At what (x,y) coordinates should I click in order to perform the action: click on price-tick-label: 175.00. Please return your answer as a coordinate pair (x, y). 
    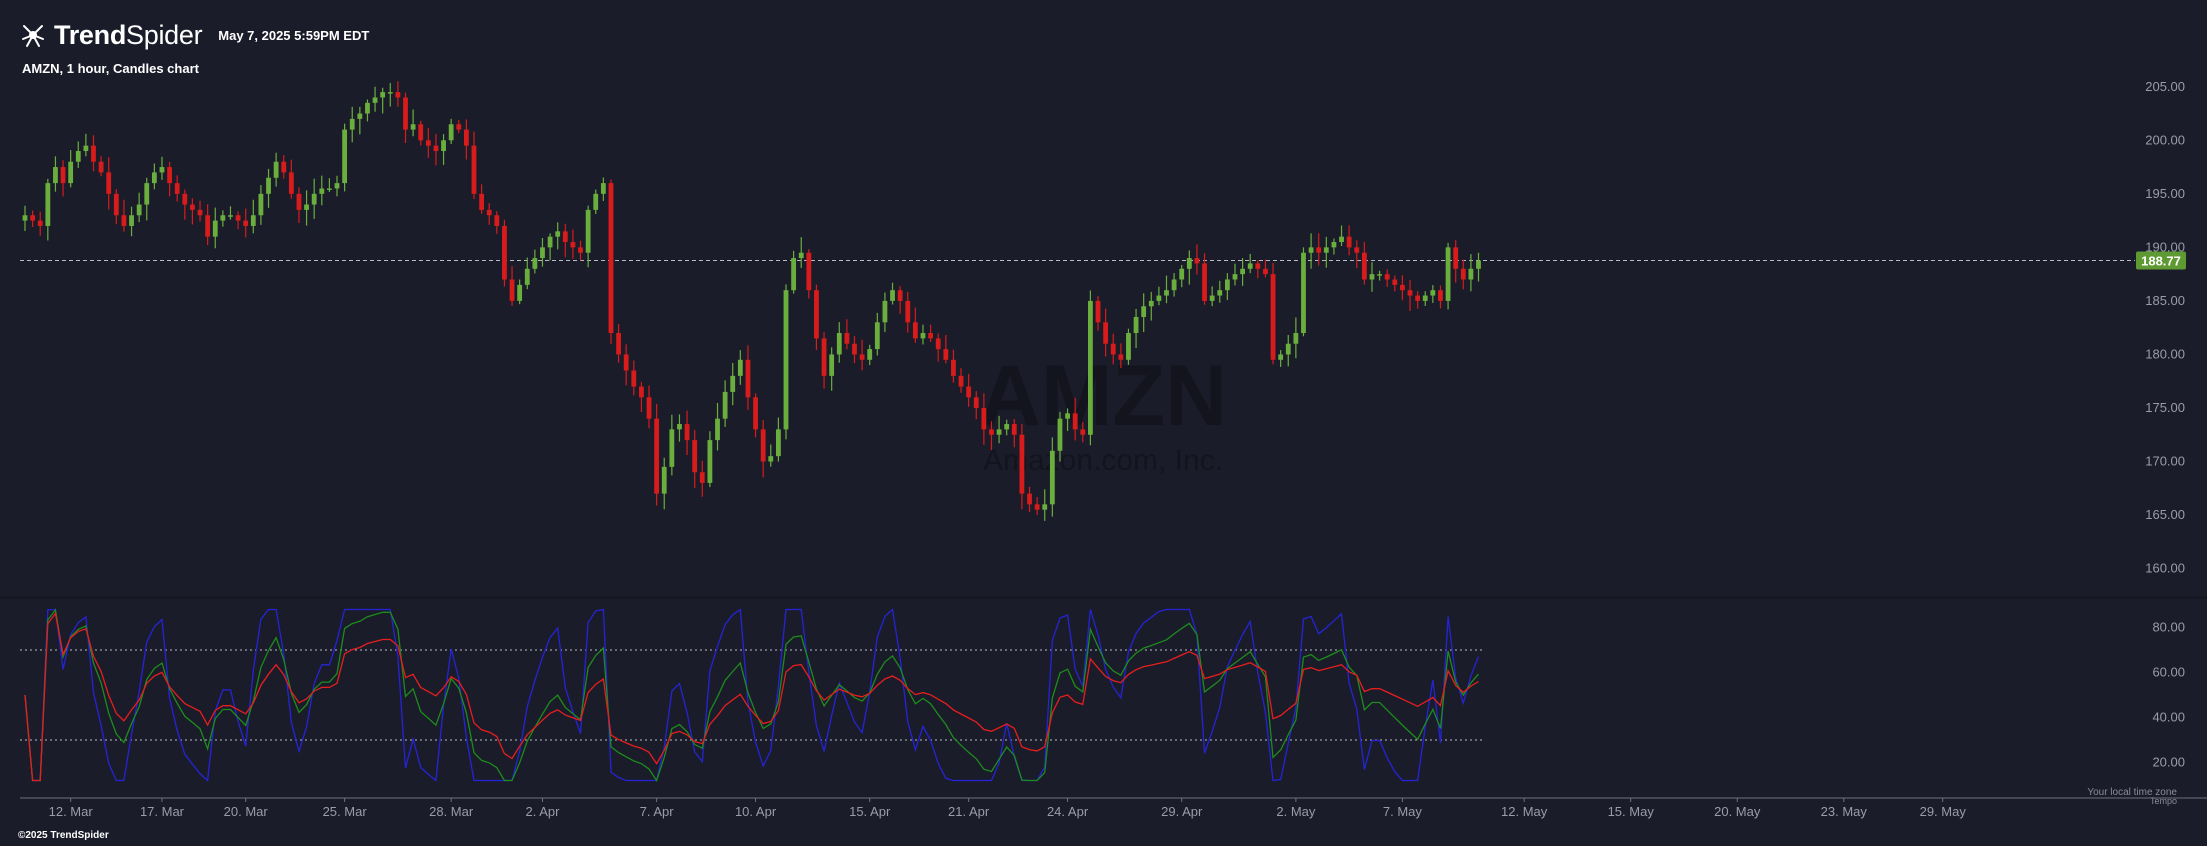
    Looking at the image, I should click on (2165, 407).